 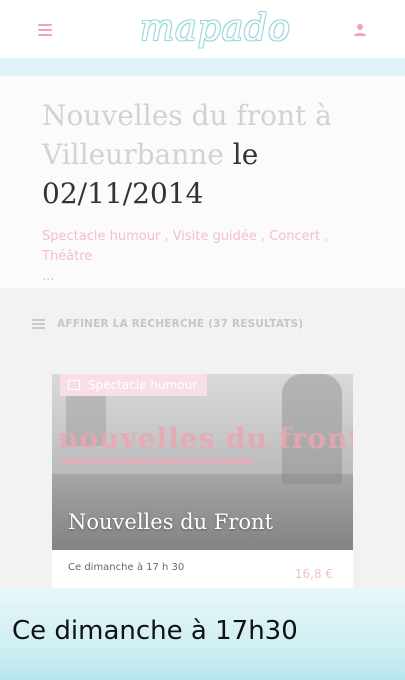 I want to click on top-bar: mapado, so click(x=202, y=29).